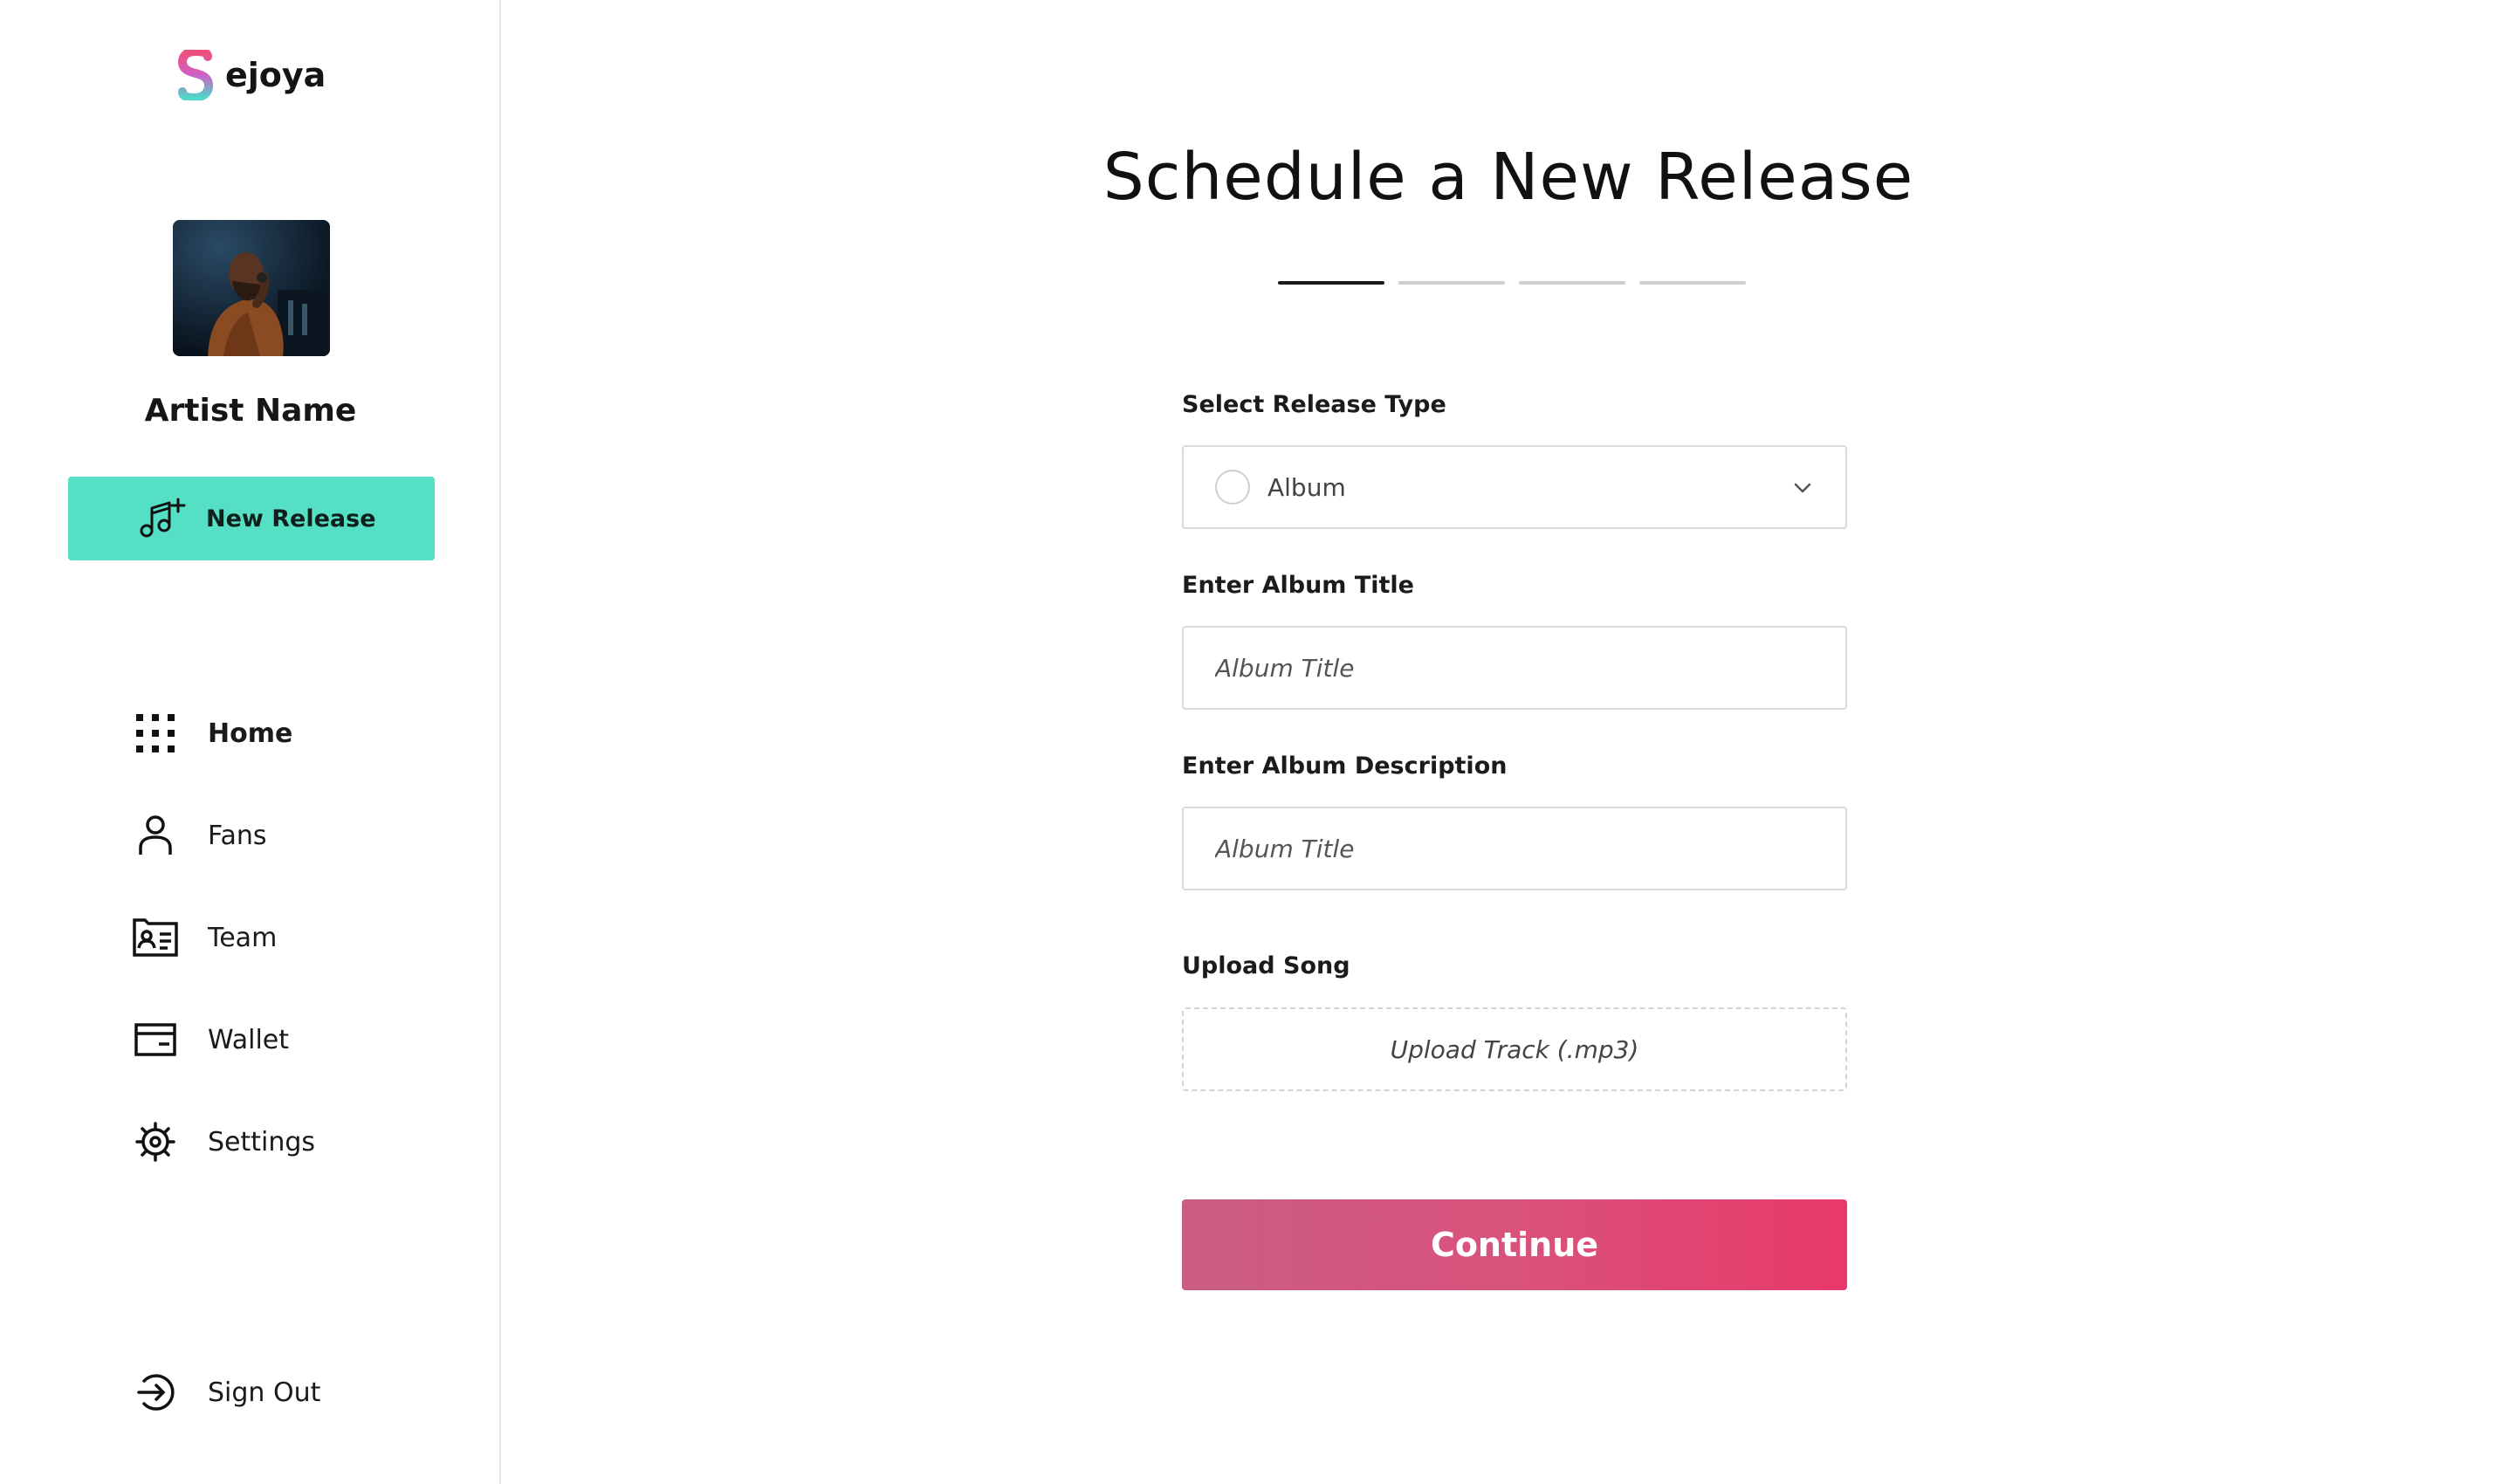  I want to click on logo: ejoya, so click(252, 75).